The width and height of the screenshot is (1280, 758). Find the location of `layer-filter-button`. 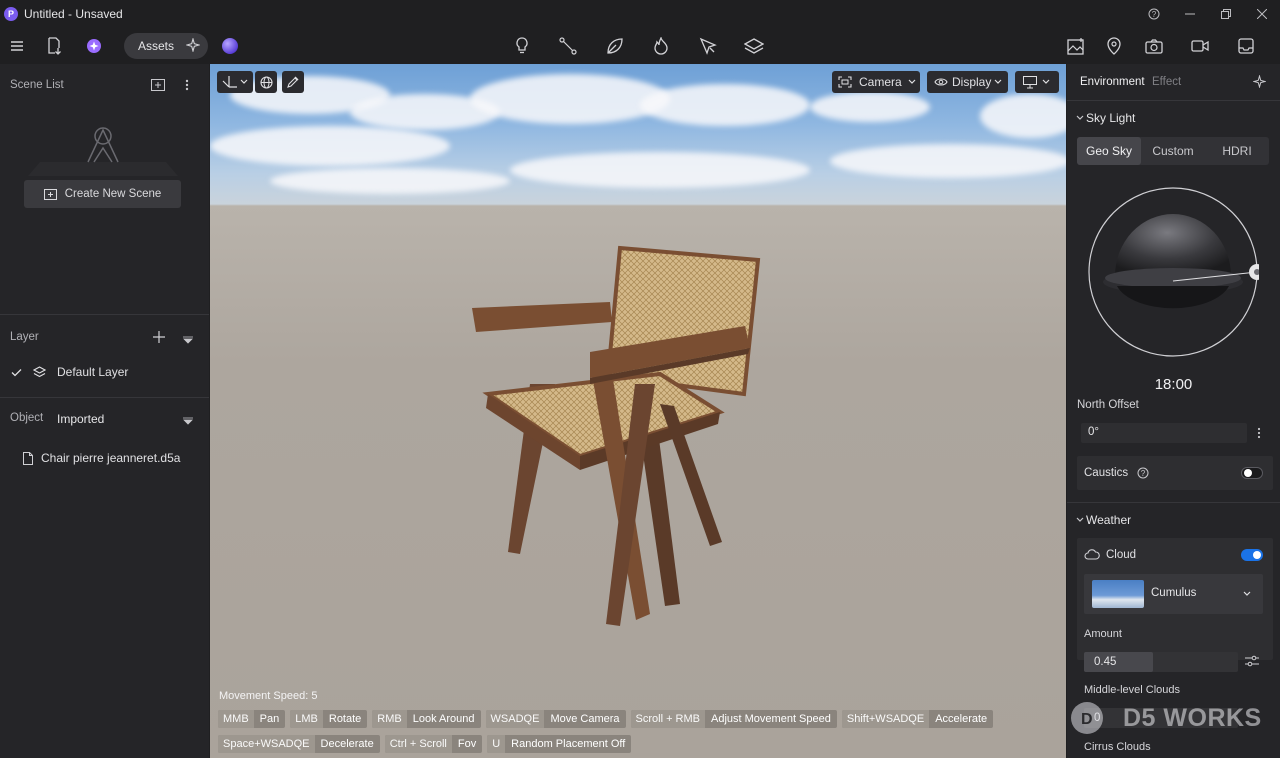

layer-filter-button is located at coordinates (188, 340).